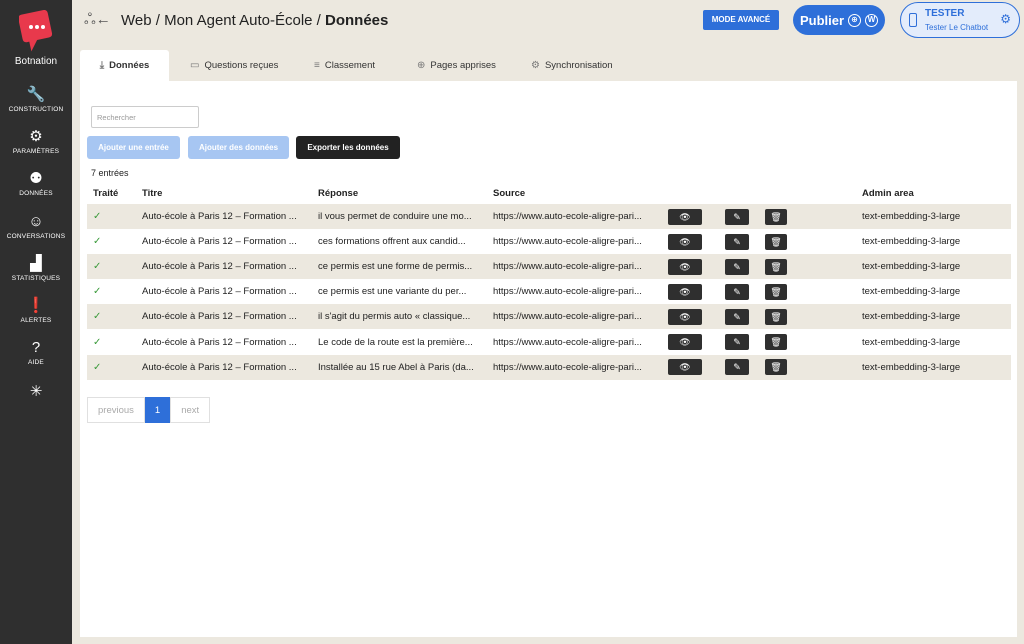 The width and height of the screenshot is (1024, 644). Describe the element at coordinates (190, 410) in the screenshot. I see `next-page-button: next` at that location.